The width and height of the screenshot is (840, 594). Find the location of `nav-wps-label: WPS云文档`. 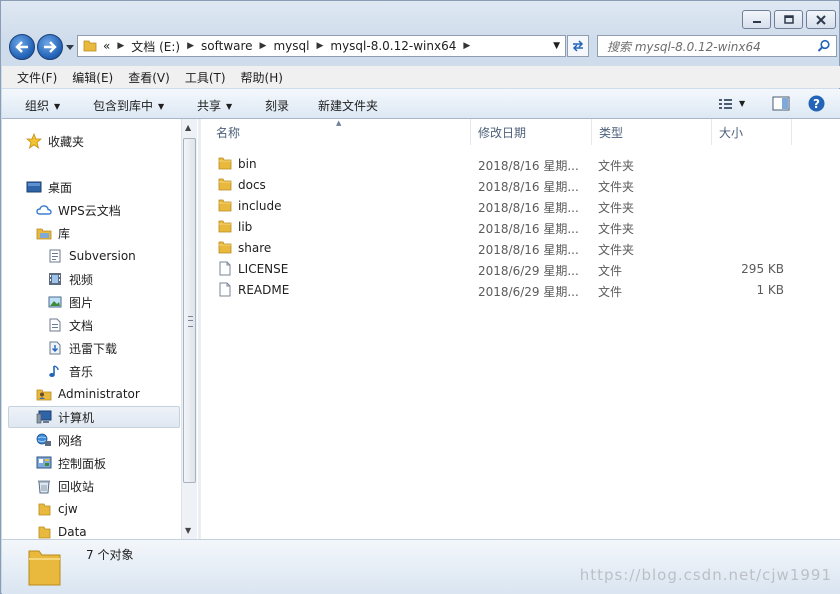

nav-wps-label: WPS云文档 is located at coordinates (89, 210).